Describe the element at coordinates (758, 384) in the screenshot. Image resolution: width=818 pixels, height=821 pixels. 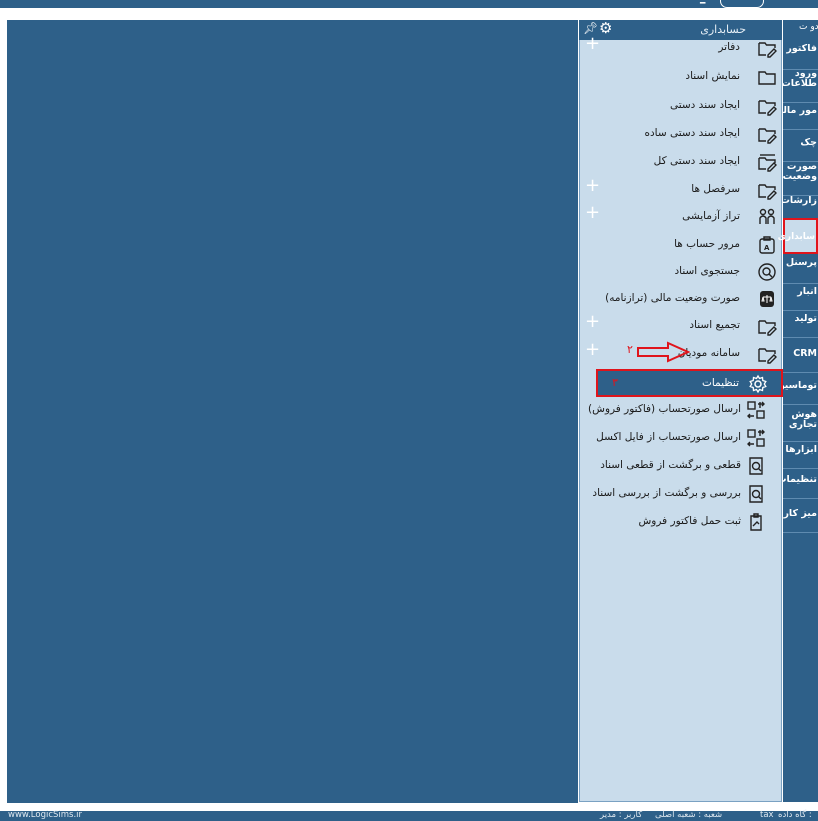
I see `gear-icon` at that location.